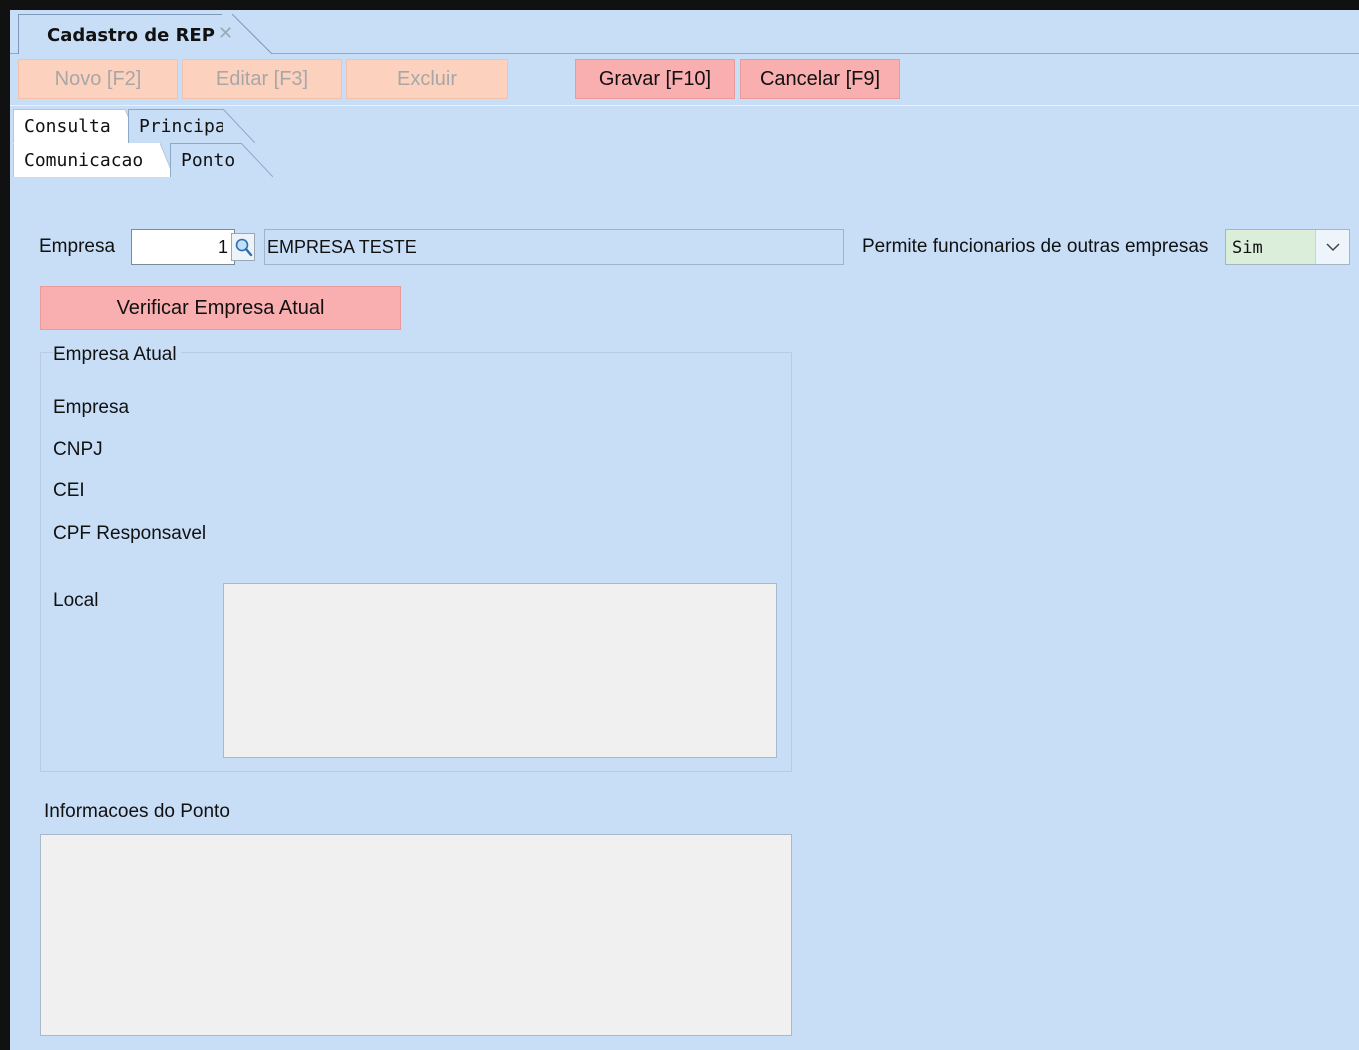  Describe the element at coordinates (84, 160) in the screenshot. I see `tab-comunicacao-label: Comunicacao` at that location.